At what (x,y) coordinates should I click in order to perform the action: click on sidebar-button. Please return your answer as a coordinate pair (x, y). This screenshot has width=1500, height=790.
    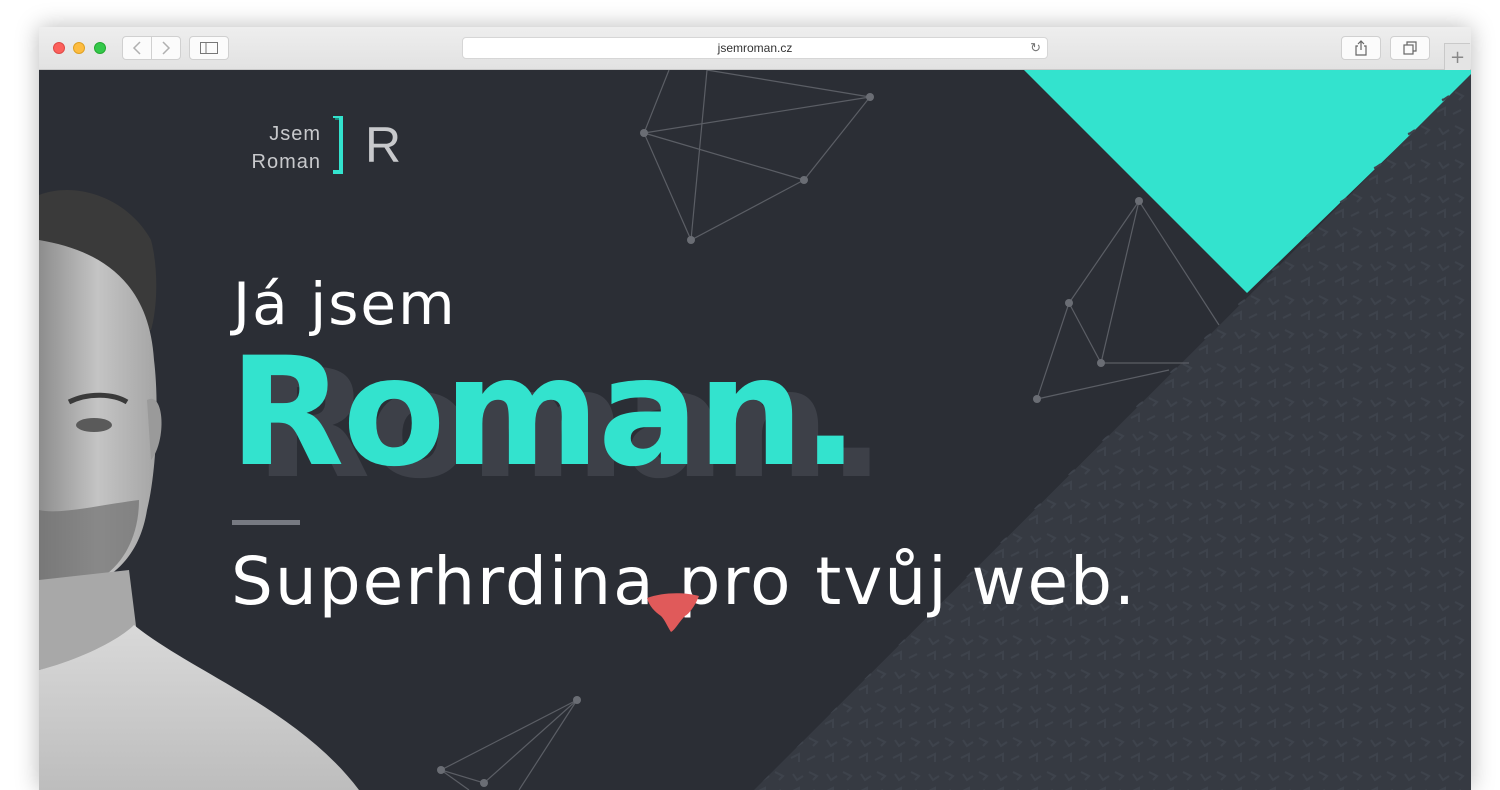
    Looking at the image, I should click on (209, 48).